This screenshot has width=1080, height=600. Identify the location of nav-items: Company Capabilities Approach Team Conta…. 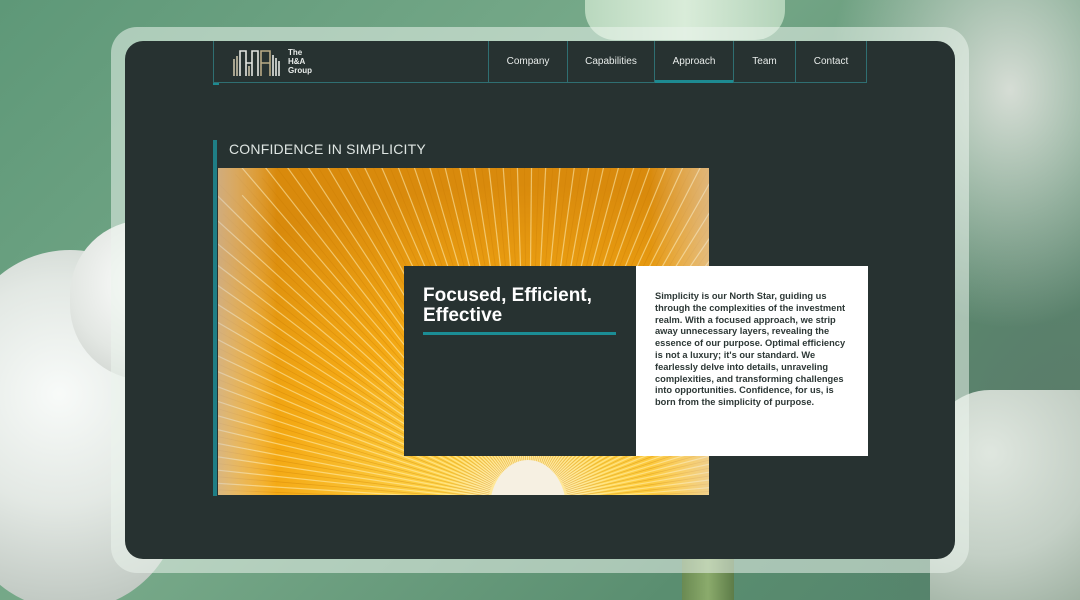
(677, 62).